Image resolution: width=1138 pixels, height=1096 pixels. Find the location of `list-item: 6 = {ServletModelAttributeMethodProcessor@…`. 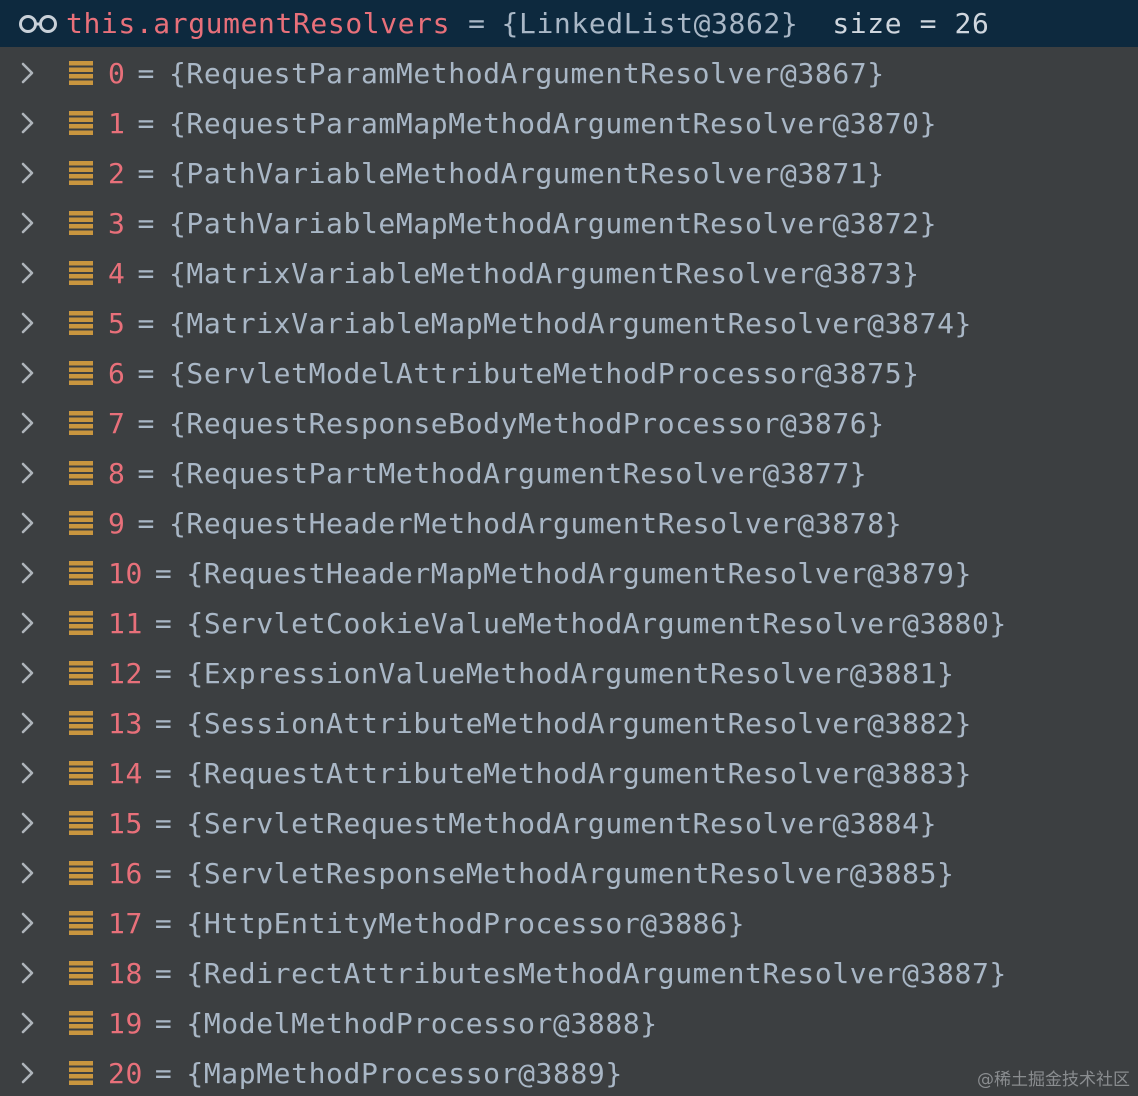

list-item: 6 = {ServletModelAttributeMethodProcessor@… is located at coordinates (569, 373).